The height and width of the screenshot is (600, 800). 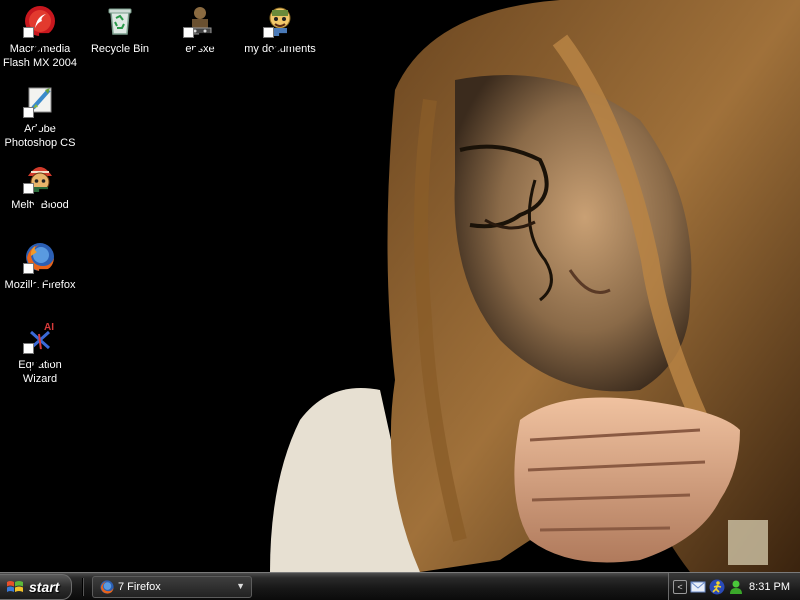 What do you see at coordinates (44, 587) in the screenshot?
I see `start-label: start` at bounding box center [44, 587].